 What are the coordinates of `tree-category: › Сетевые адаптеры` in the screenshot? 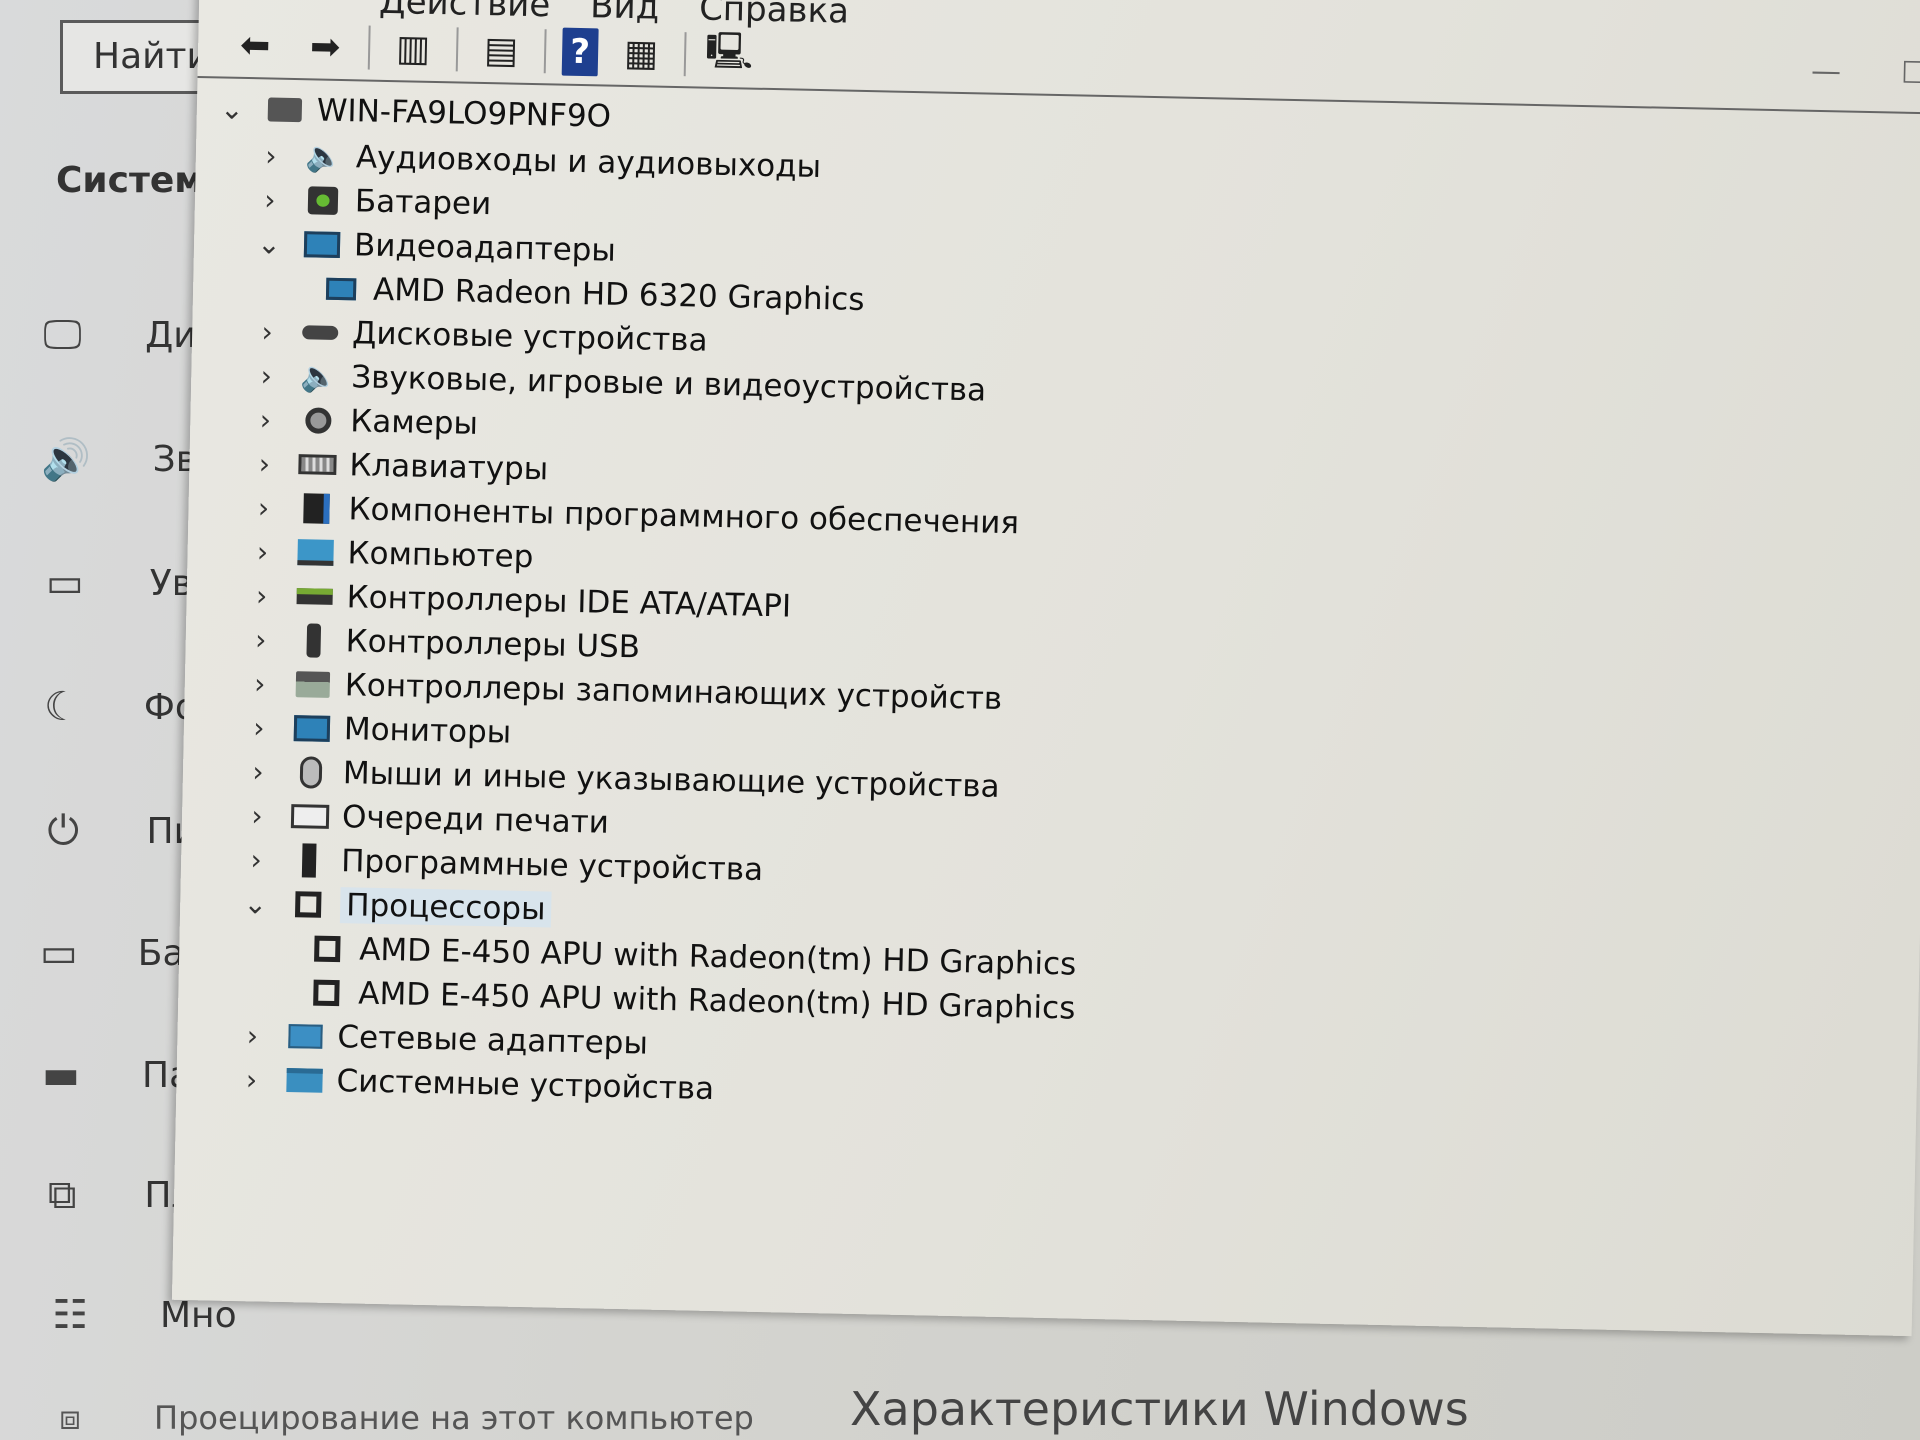 It's located at (443, 1039).